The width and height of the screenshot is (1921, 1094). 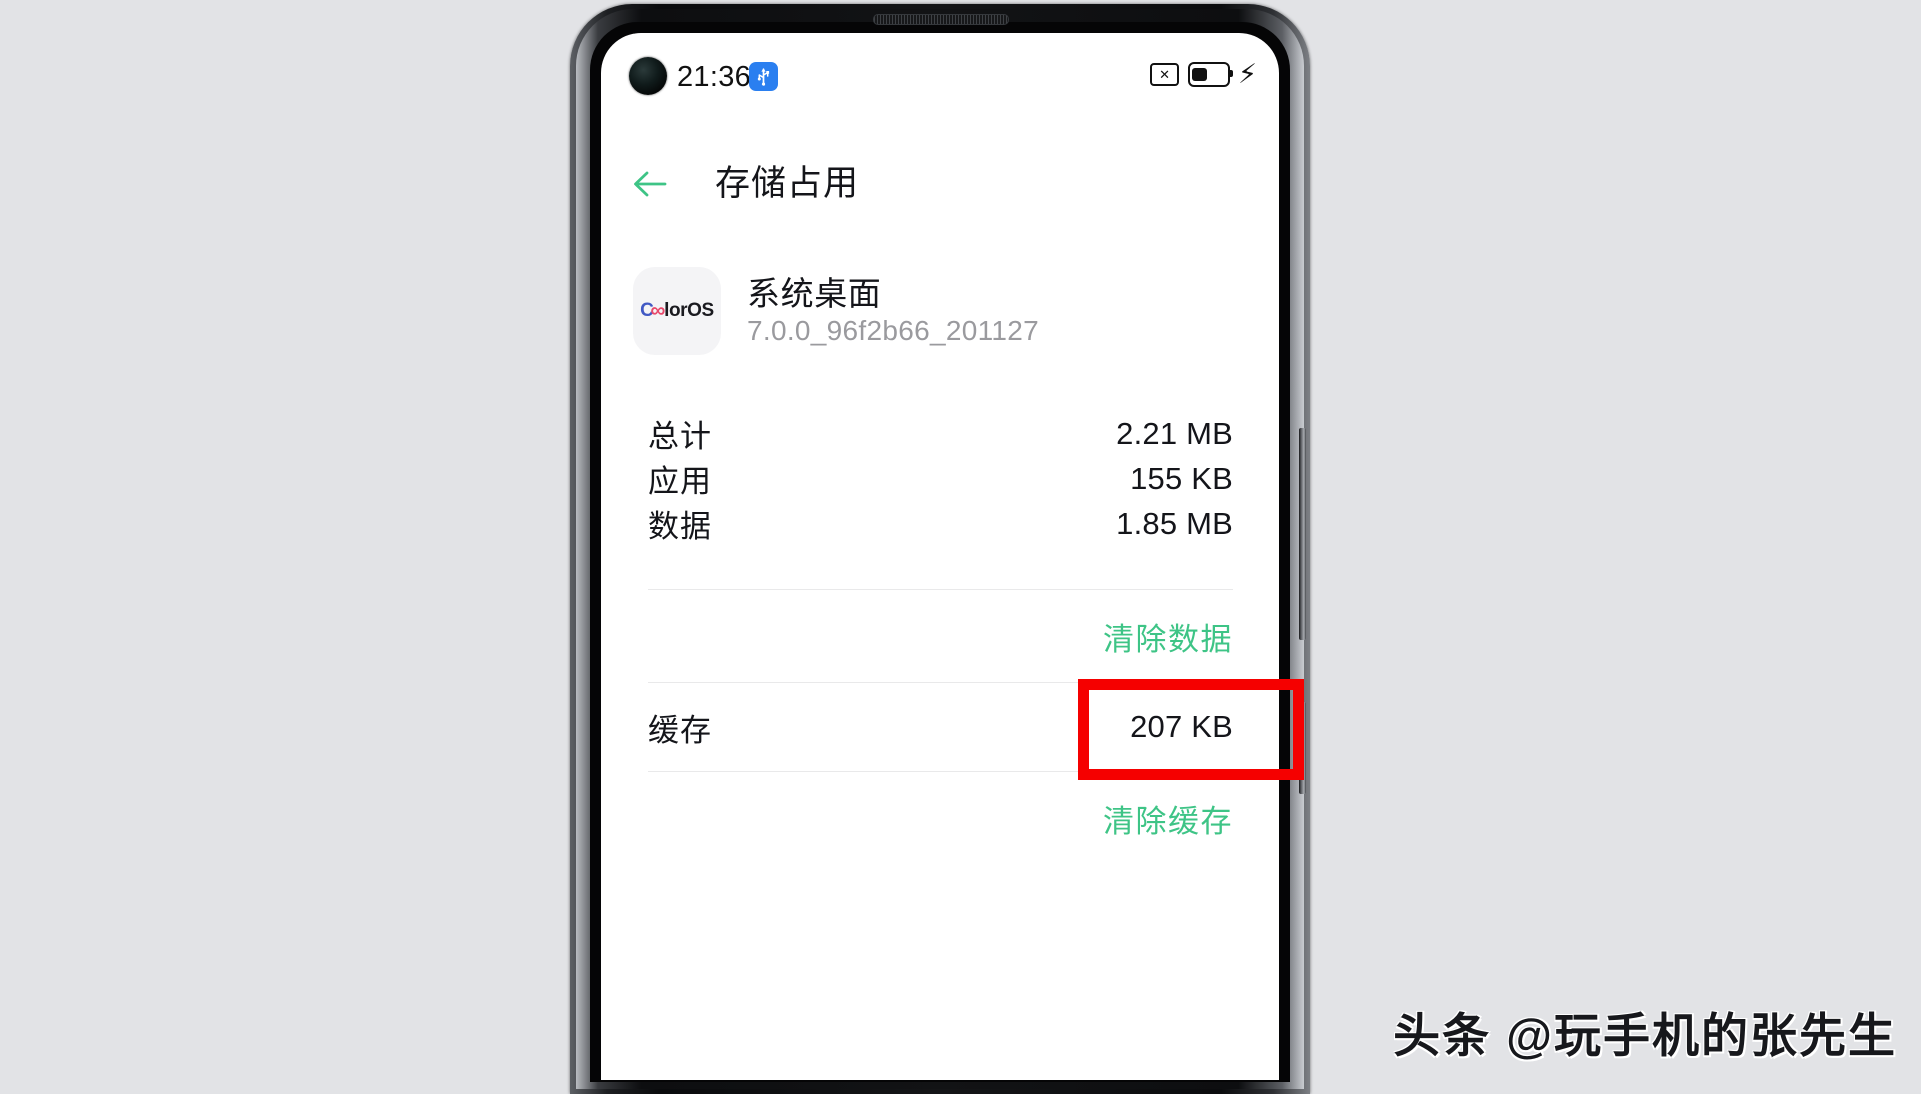 What do you see at coordinates (940, 72) in the screenshot?
I see `status-bar: 21:36 ✕ ⚡` at bounding box center [940, 72].